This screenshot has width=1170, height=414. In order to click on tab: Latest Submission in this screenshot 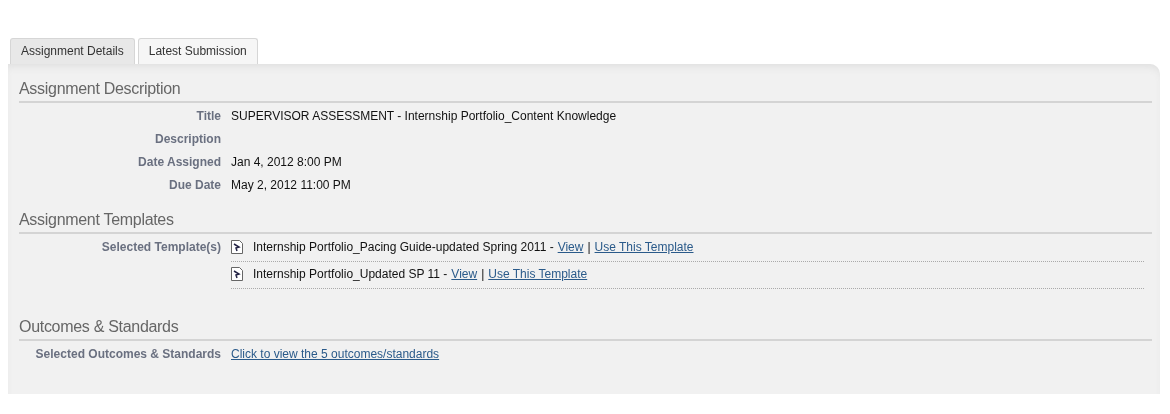, I will do `click(197, 51)`.